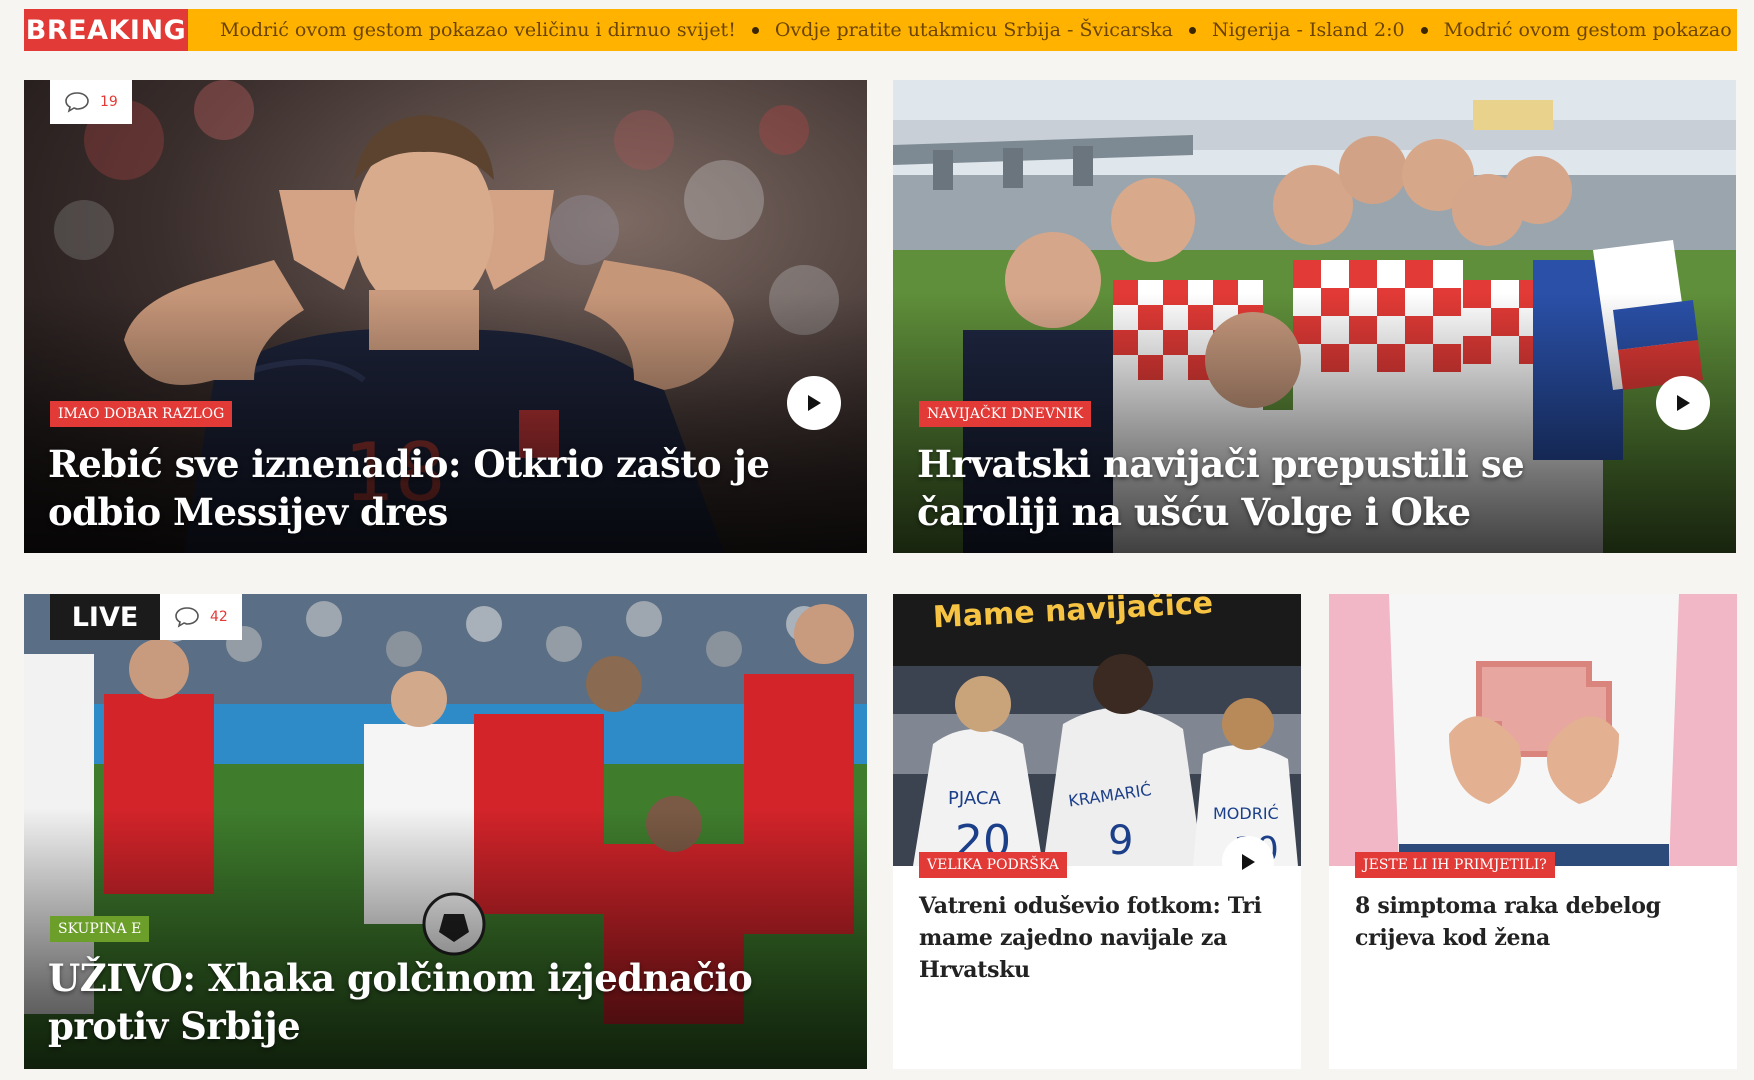 Image resolution: width=1754 pixels, height=1080 pixels. What do you see at coordinates (974, 798) in the screenshot?
I see `jersey-name: PJACA` at bounding box center [974, 798].